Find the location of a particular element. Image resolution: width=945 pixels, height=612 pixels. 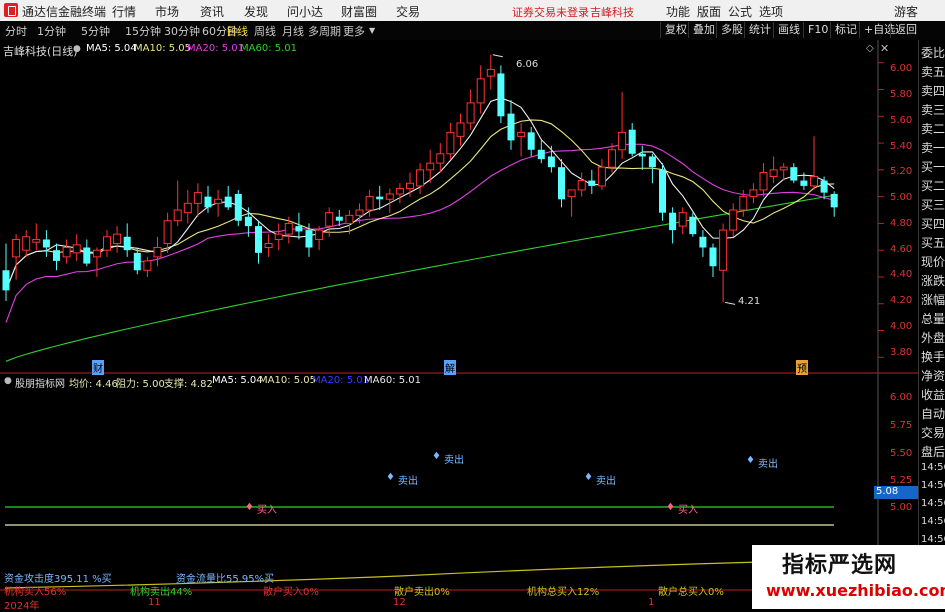

btn-draw-line: 画线 is located at coordinates (788, 30).